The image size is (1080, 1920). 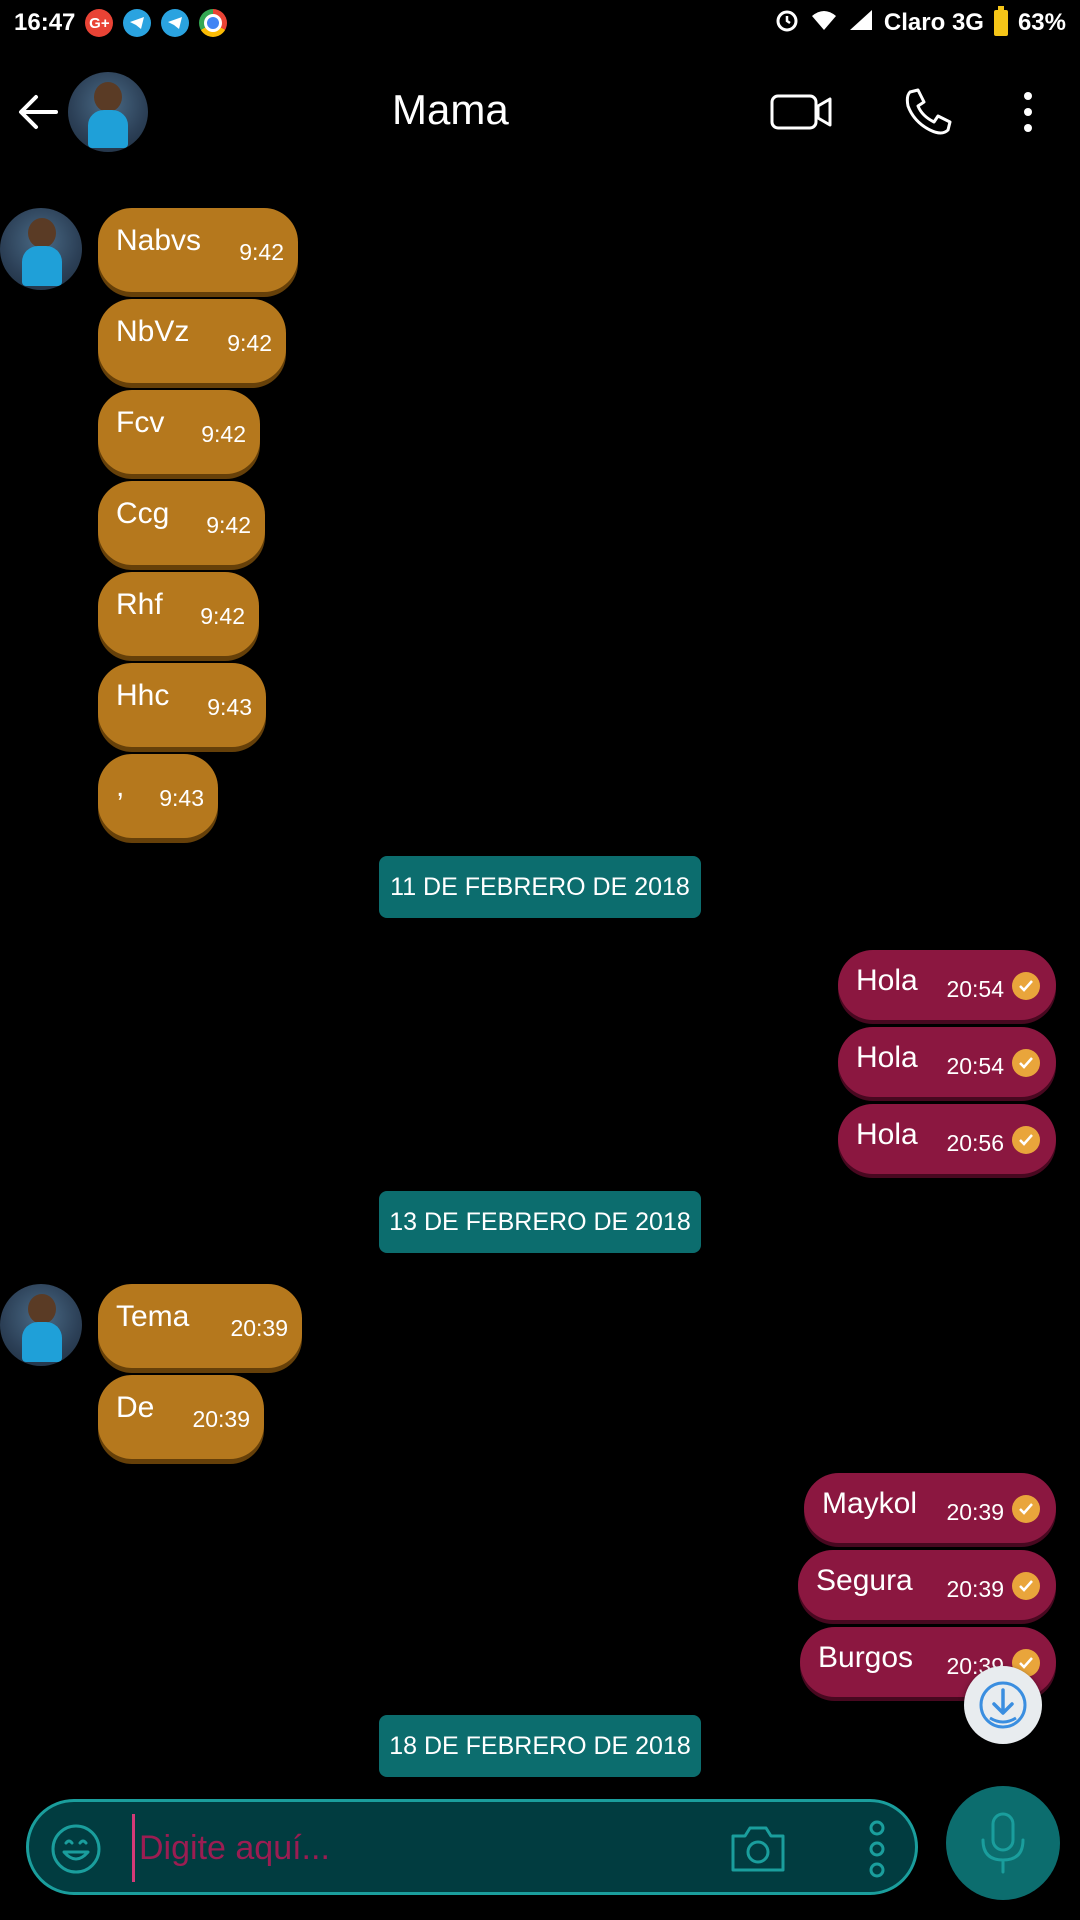 What do you see at coordinates (45, 22) in the screenshot?
I see `status-time: 16:47` at bounding box center [45, 22].